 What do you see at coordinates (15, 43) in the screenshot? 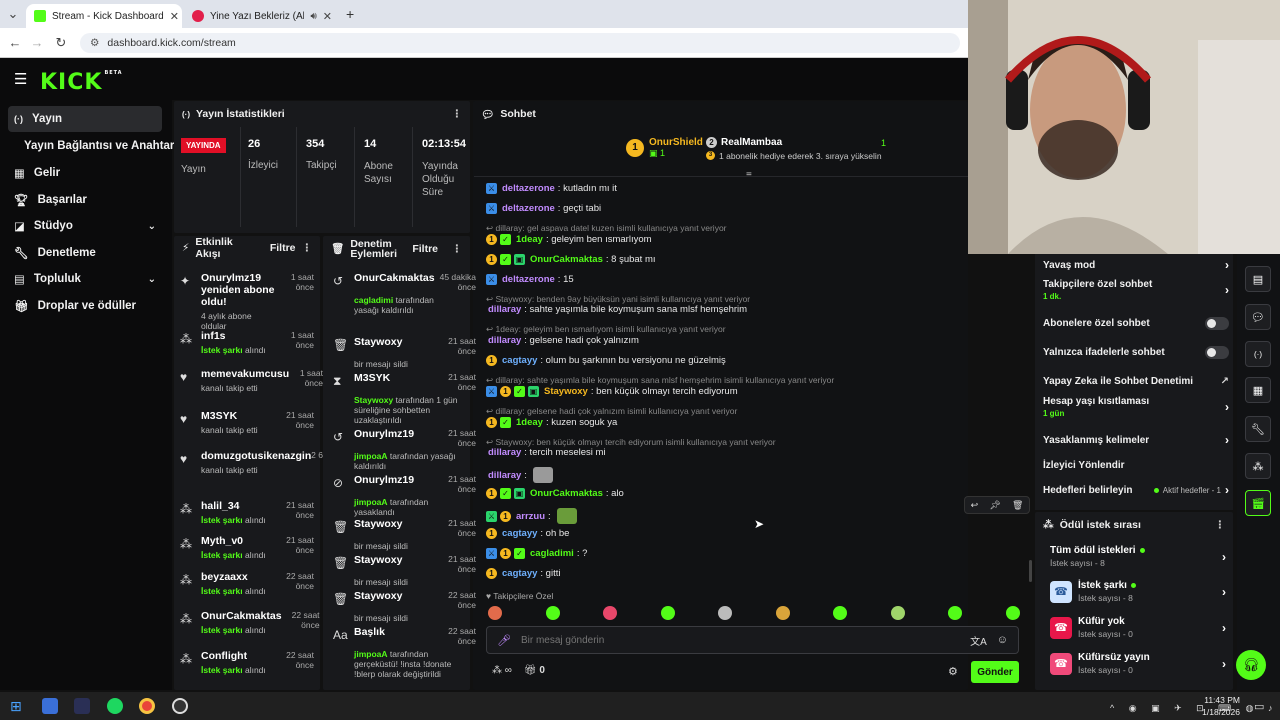
I see `back-icon: ←` at bounding box center [15, 43].